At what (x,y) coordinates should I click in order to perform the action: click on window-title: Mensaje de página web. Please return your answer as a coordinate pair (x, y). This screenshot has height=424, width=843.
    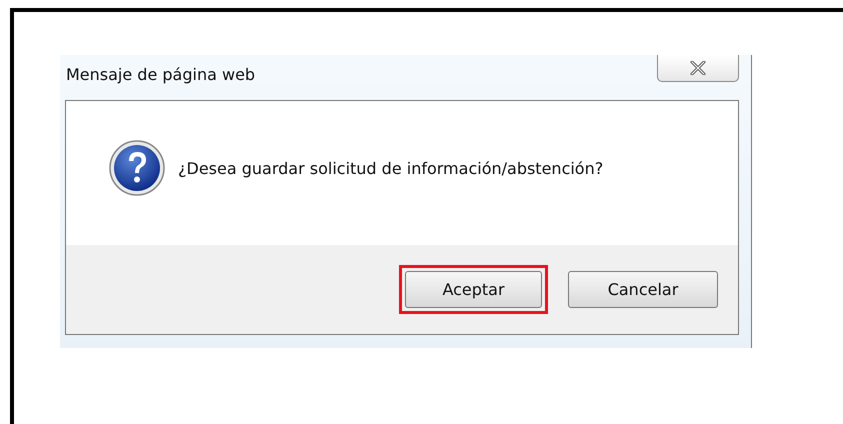
    Looking at the image, I should click on (161, 74).